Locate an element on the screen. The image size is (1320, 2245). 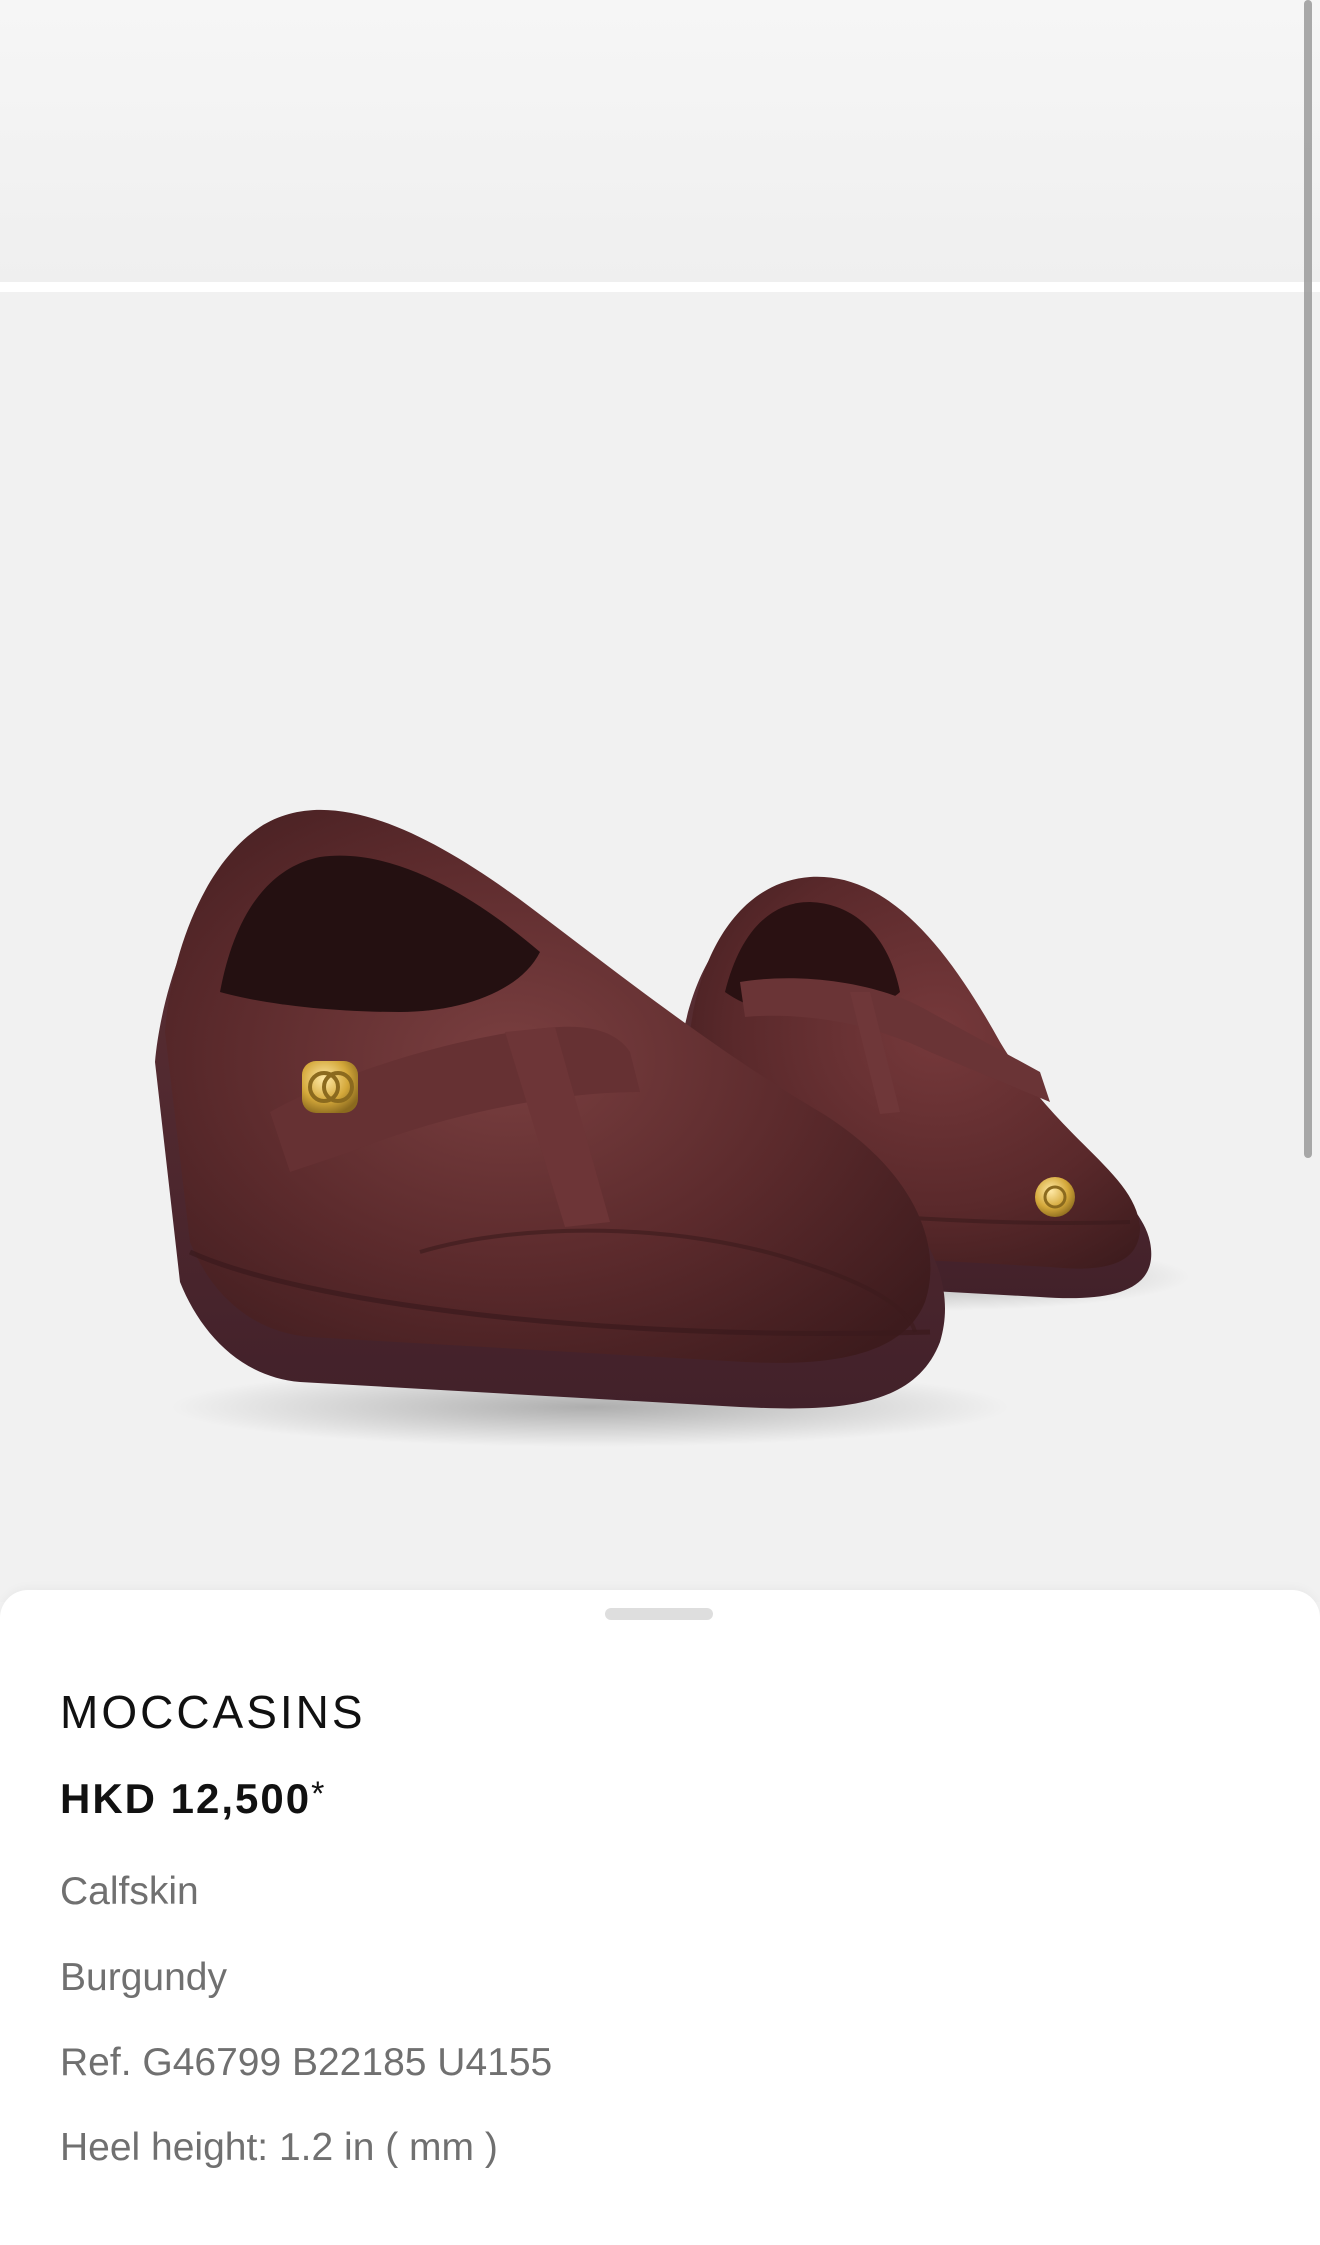
product-heel-height: Heel height: 1.2 in ( mm ) is located at coordinates (279, 2147).